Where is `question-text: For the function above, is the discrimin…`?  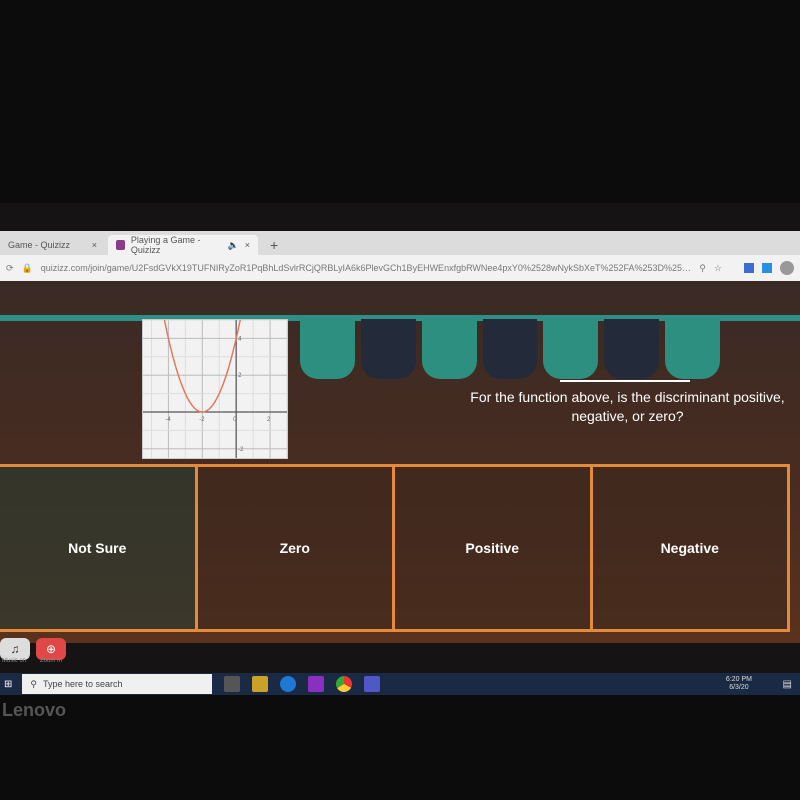 question-text: For the function above, is the discrimin… is located at coordinates (627, 406).